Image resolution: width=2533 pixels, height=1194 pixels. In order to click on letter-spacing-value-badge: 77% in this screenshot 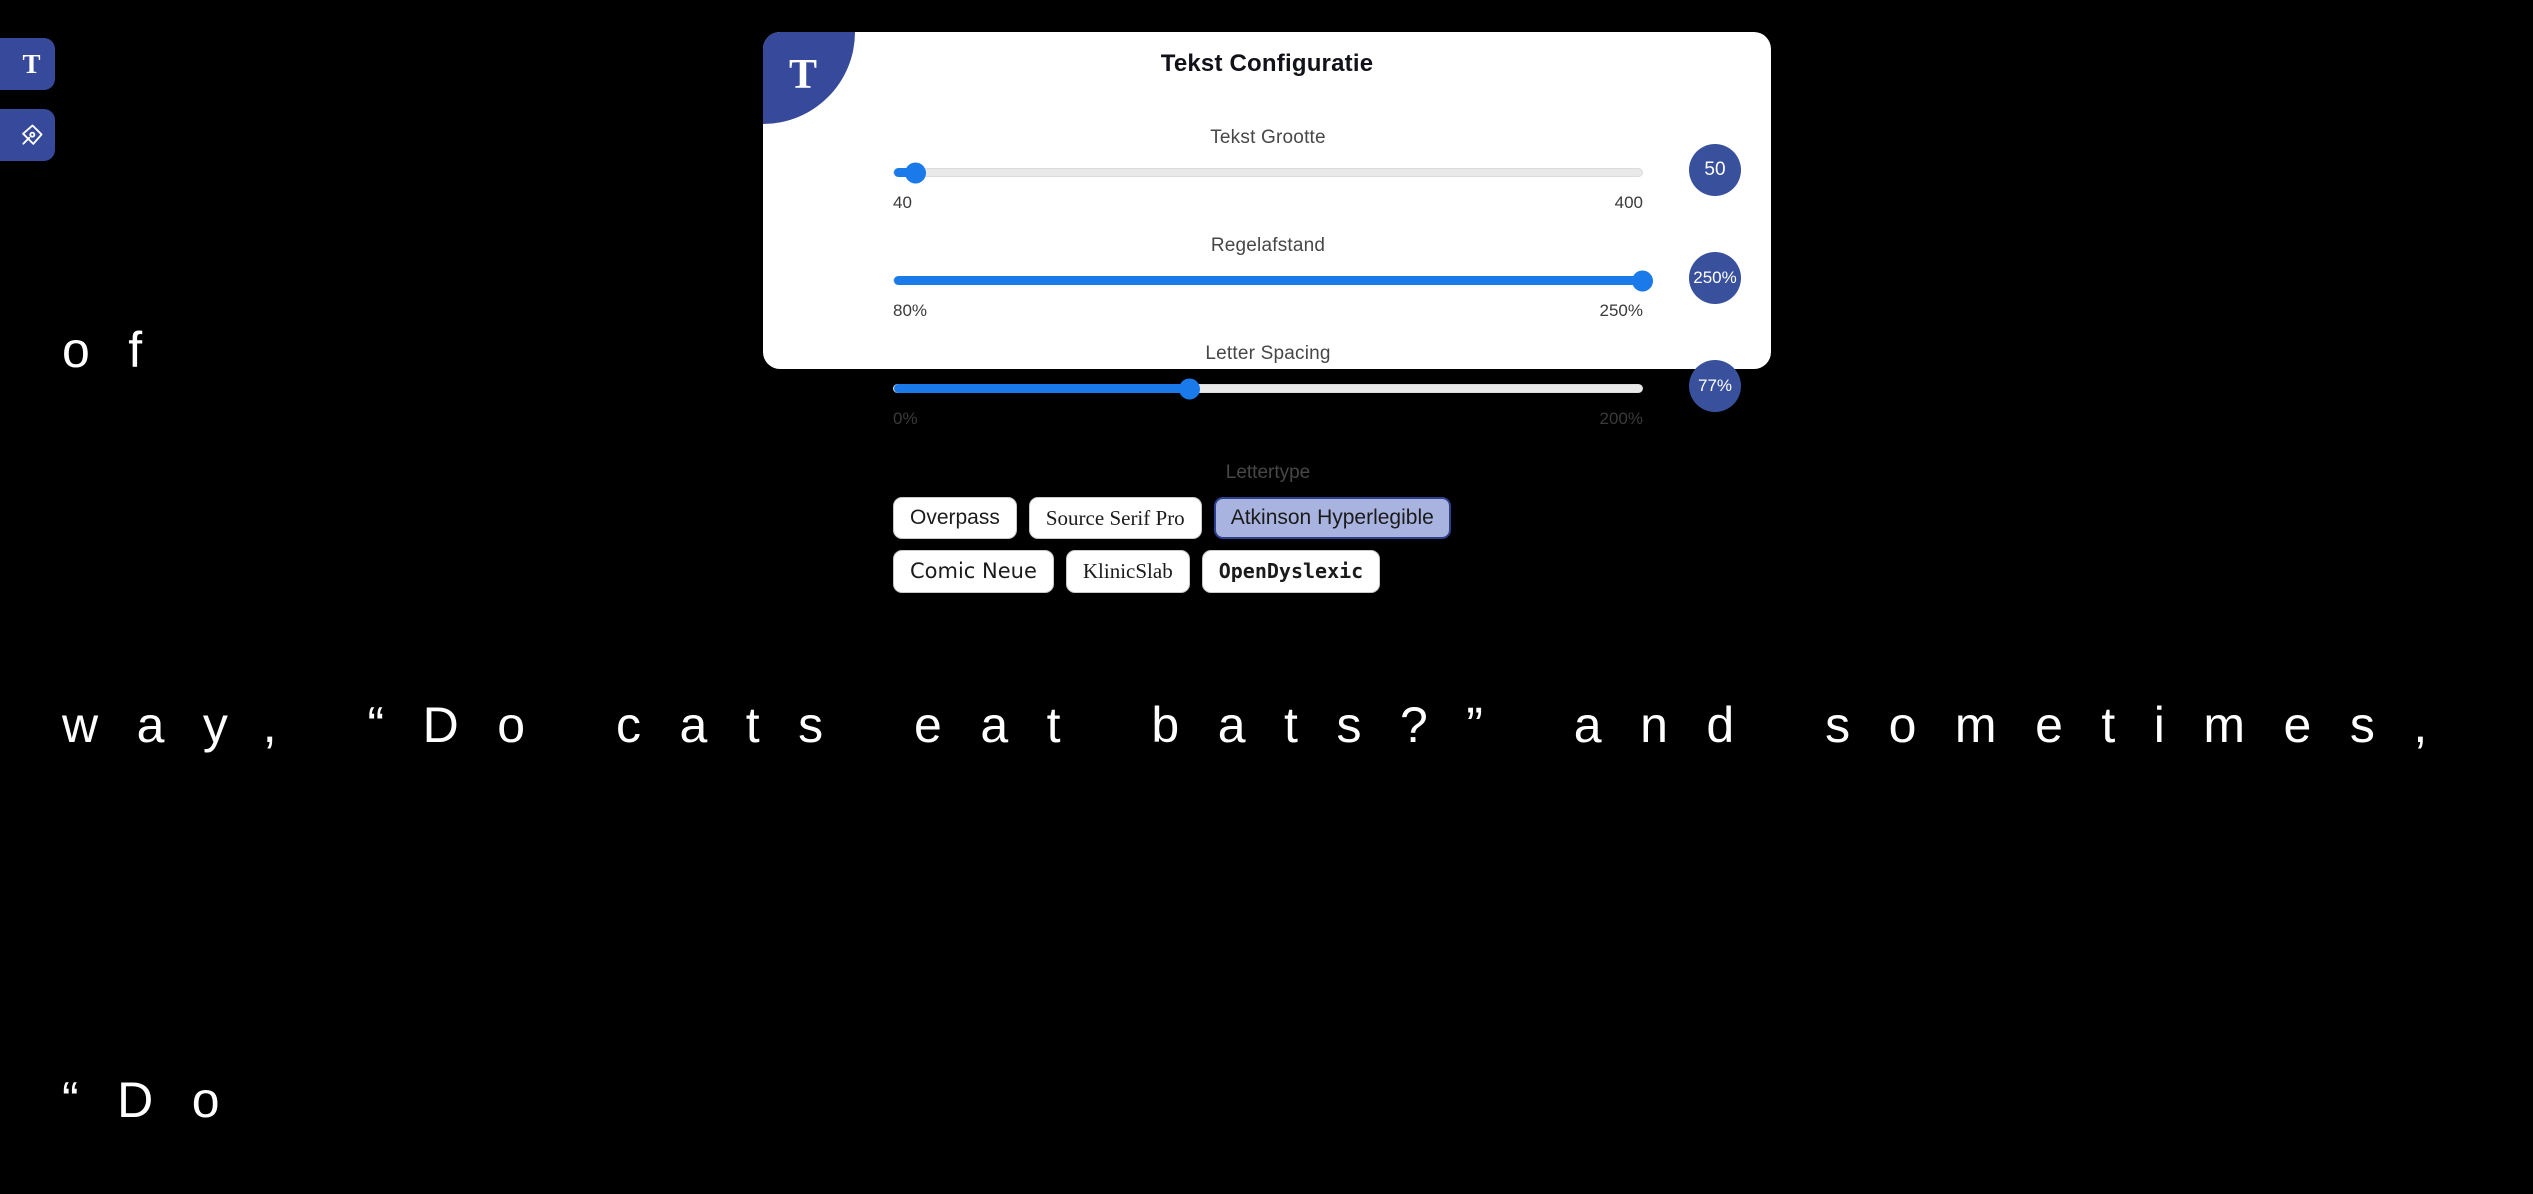, I will do `click(1715, 386)`.